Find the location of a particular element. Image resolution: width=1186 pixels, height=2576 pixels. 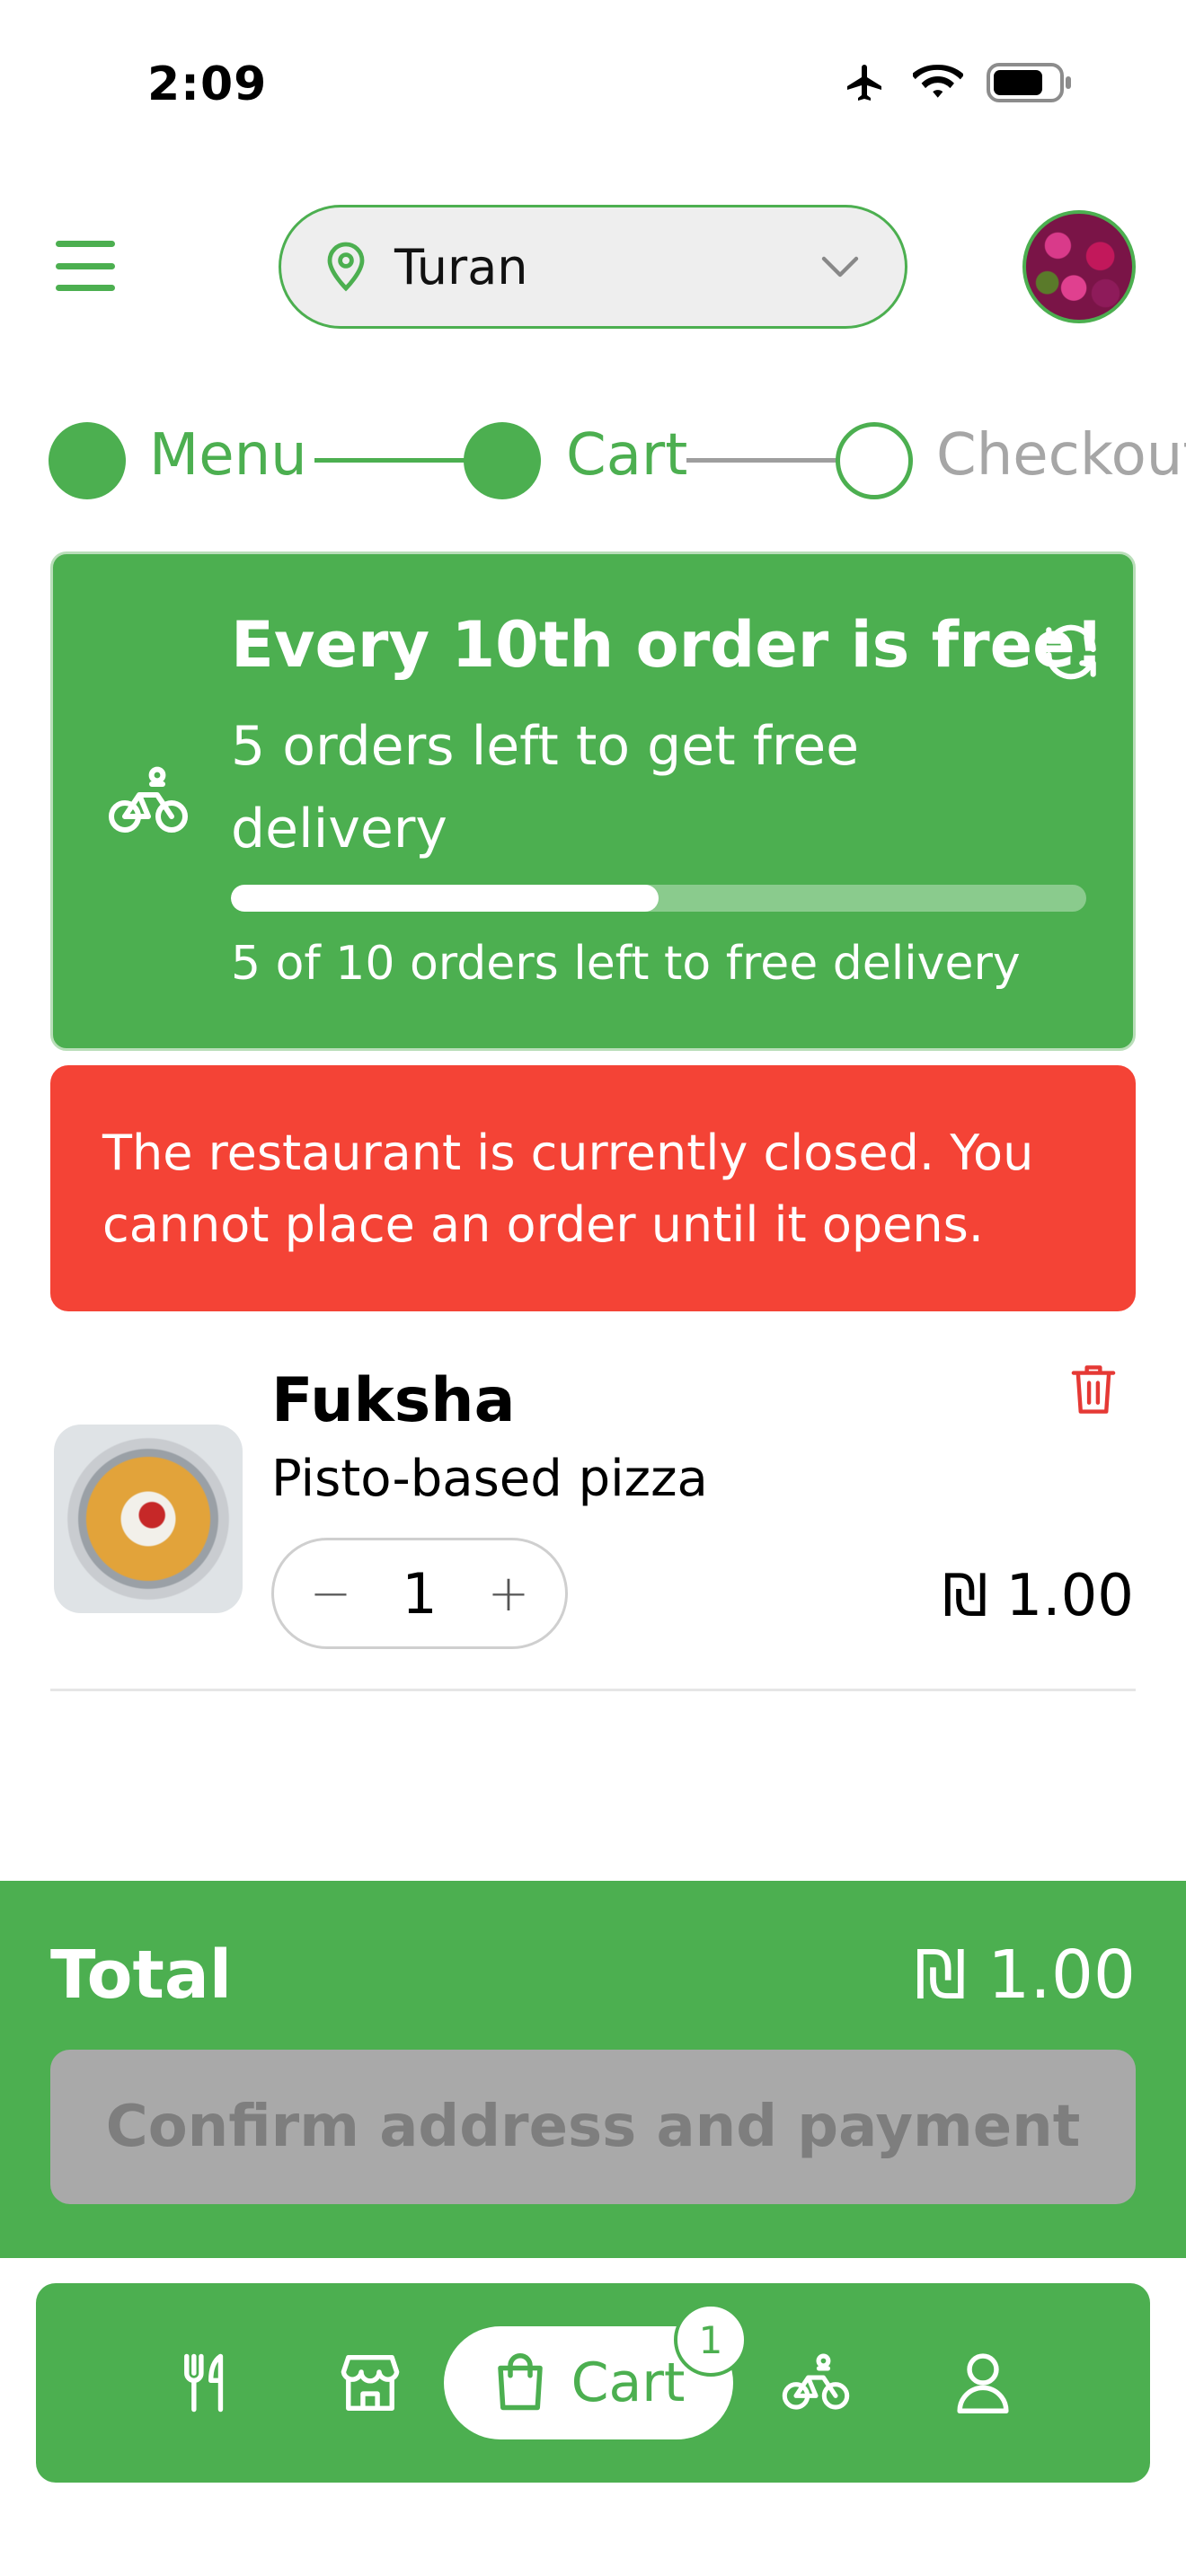

avatar is located at coordinates (1079, 266).